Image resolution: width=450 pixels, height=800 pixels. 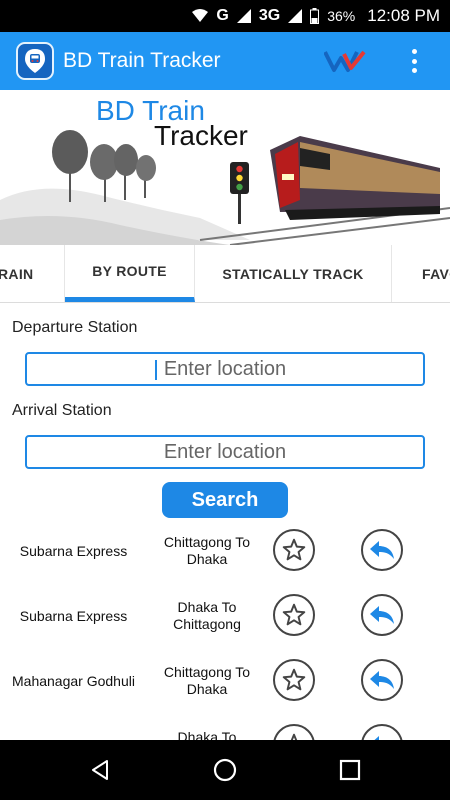 What do you see at coordinates (100, 770) in the screenshot?
I see `back-icon` at bounding box center [100, 770].